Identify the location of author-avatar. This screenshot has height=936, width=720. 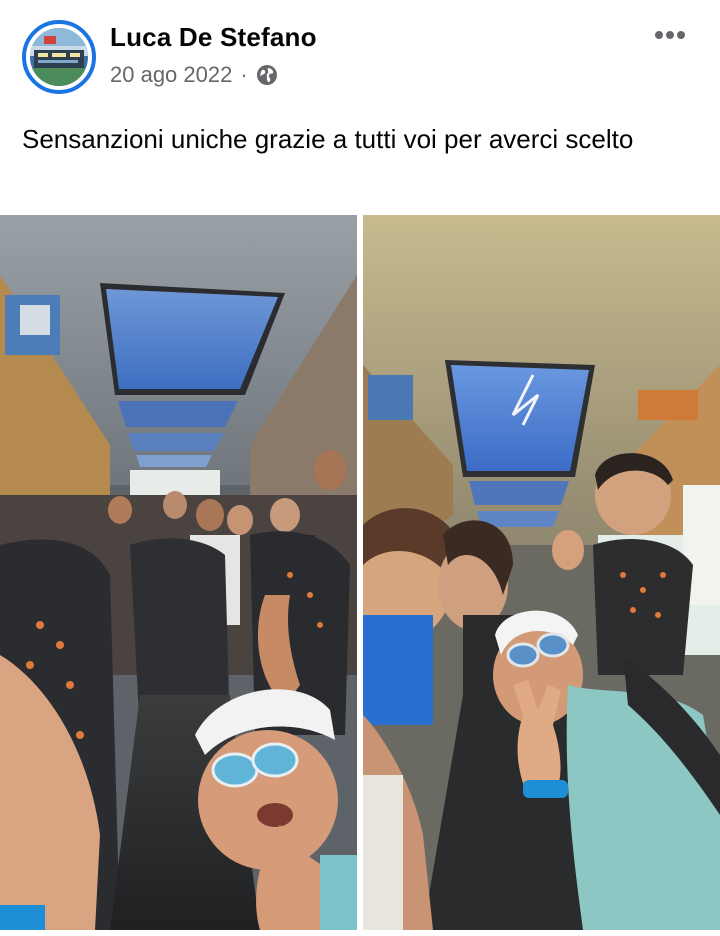
(59, 57).